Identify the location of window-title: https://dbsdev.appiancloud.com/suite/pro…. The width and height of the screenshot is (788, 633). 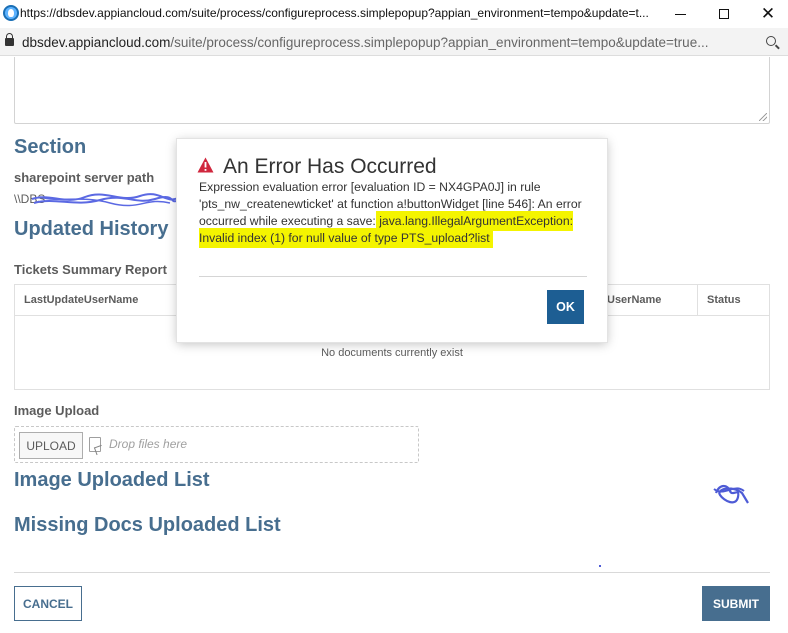
(334, 13).